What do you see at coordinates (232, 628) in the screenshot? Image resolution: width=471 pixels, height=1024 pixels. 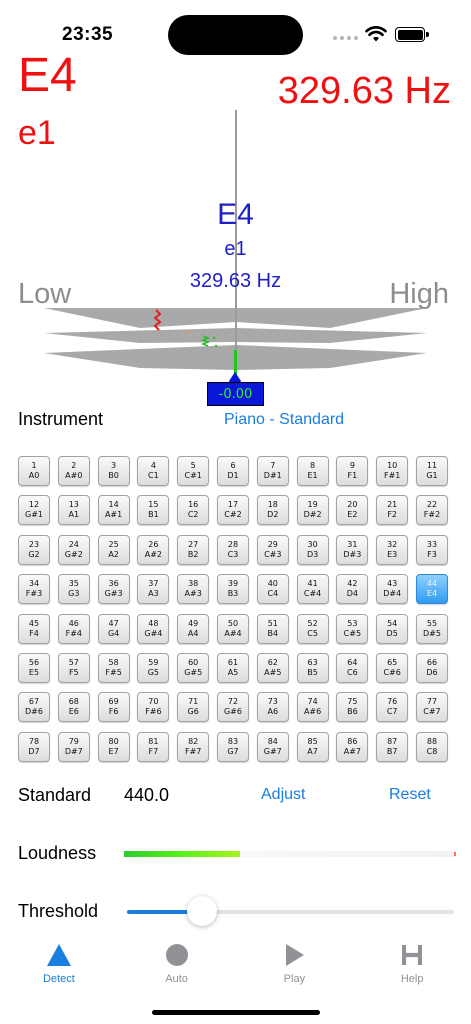 I see `piano-key-button: 50 A#4` at bounding box center [232, 628].